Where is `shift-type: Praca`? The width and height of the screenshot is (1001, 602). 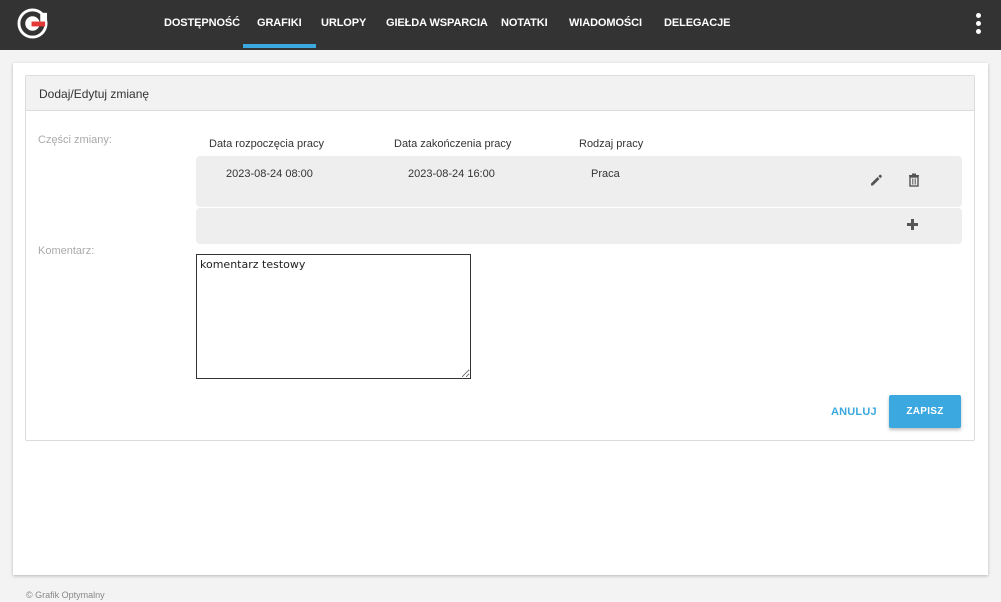 shift-type: Praca is located at coordinates (605, 174).